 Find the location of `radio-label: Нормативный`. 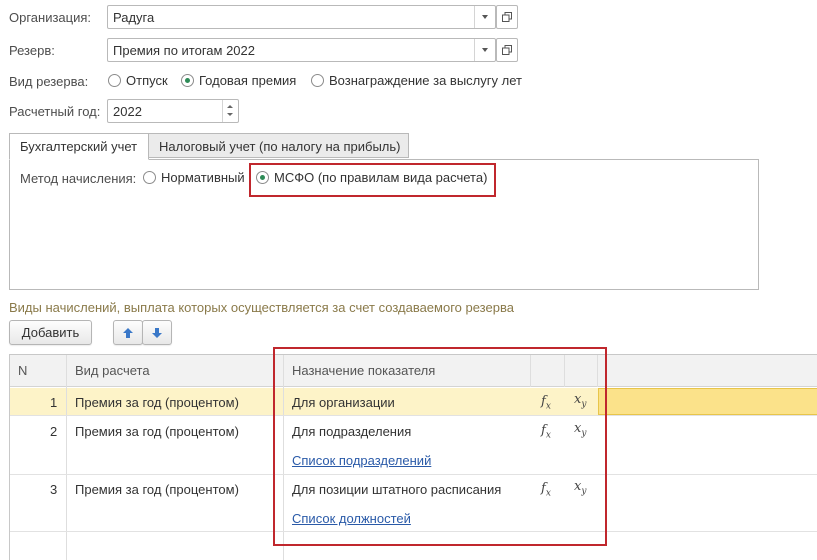

radio-label: Нормативный is located at coordinates (203, 177).